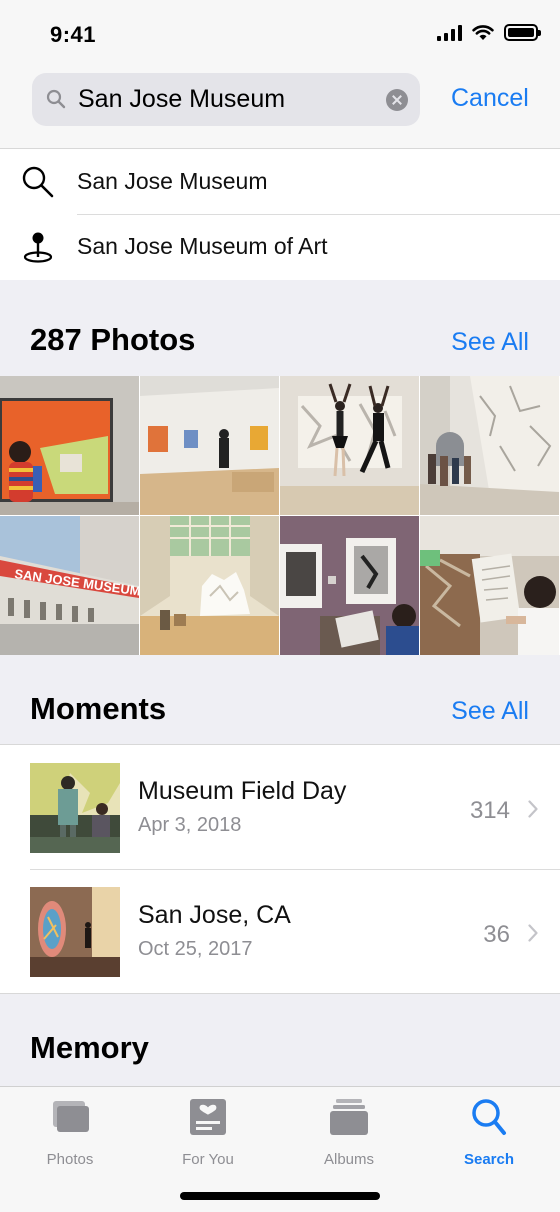 This screenshot has height=1212, width=560. What do you see at coordinates (280, 1196) in the screenshot?
I see `home-indicator` at bounding box center [280, 1196].